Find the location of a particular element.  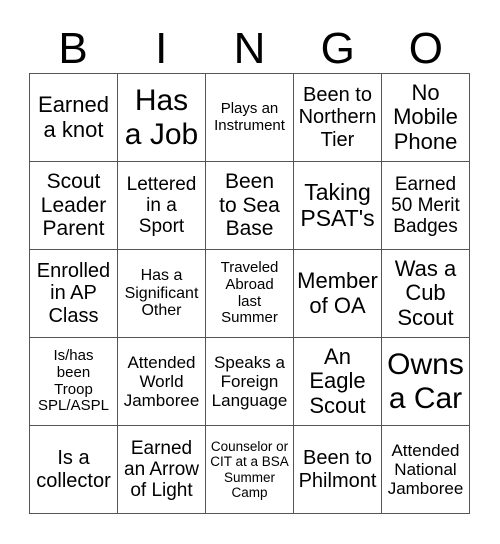

cell-text: Earned an Arrow of Light is located at coordinates (161, 469).